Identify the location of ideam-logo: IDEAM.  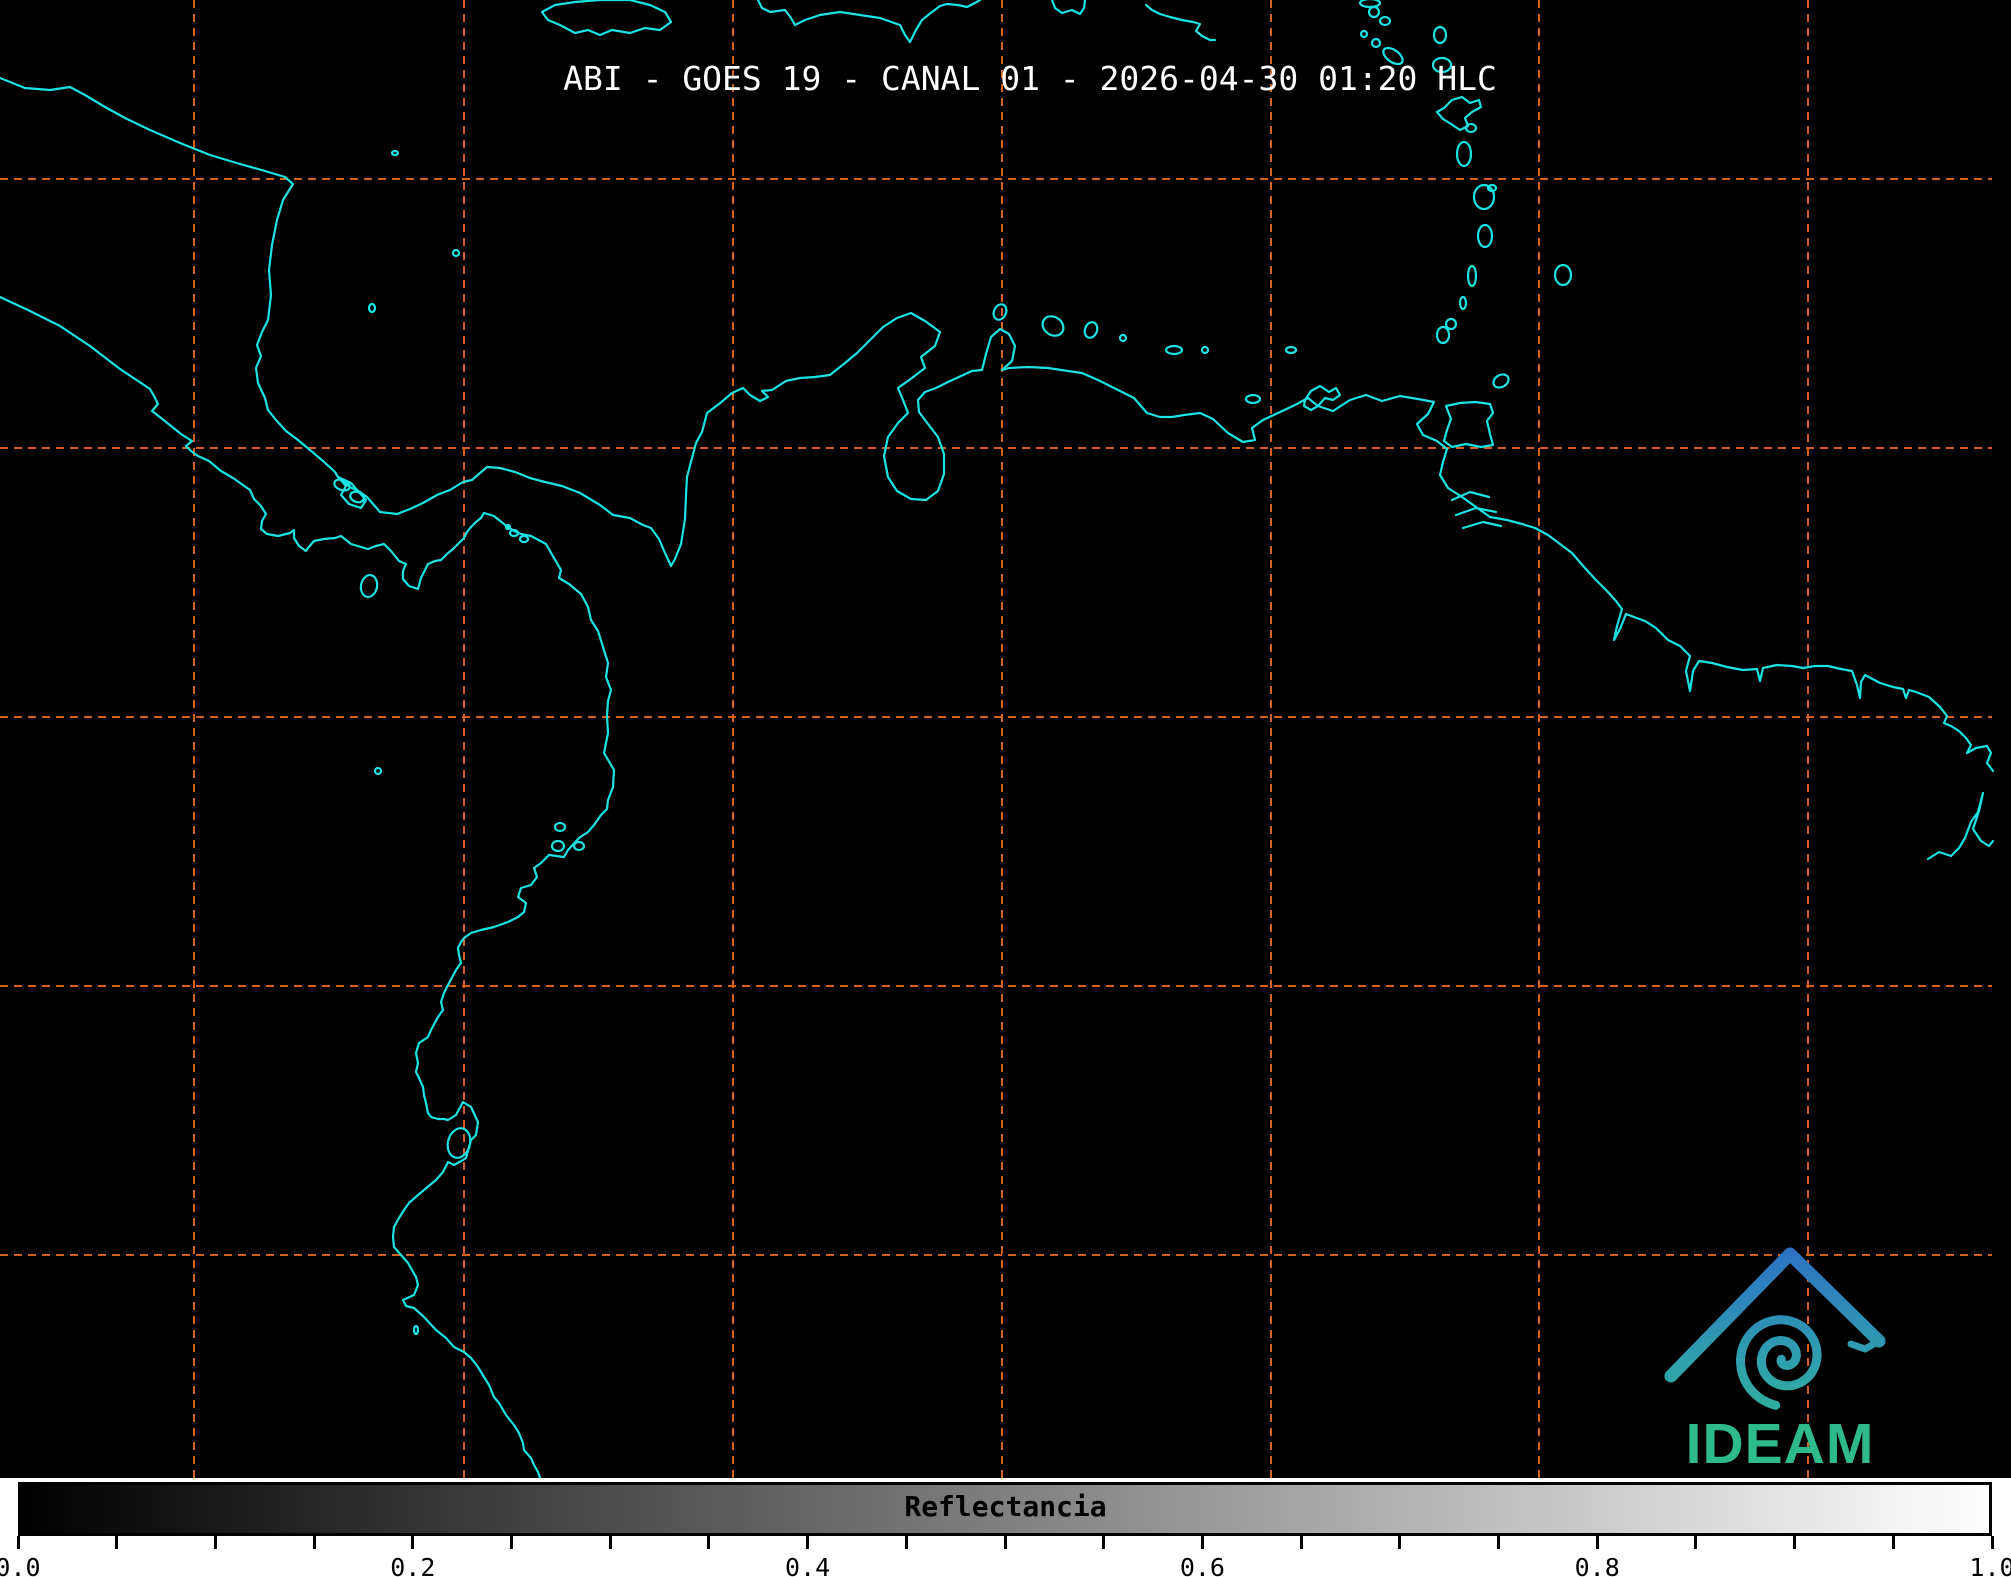
(1775, 1361).